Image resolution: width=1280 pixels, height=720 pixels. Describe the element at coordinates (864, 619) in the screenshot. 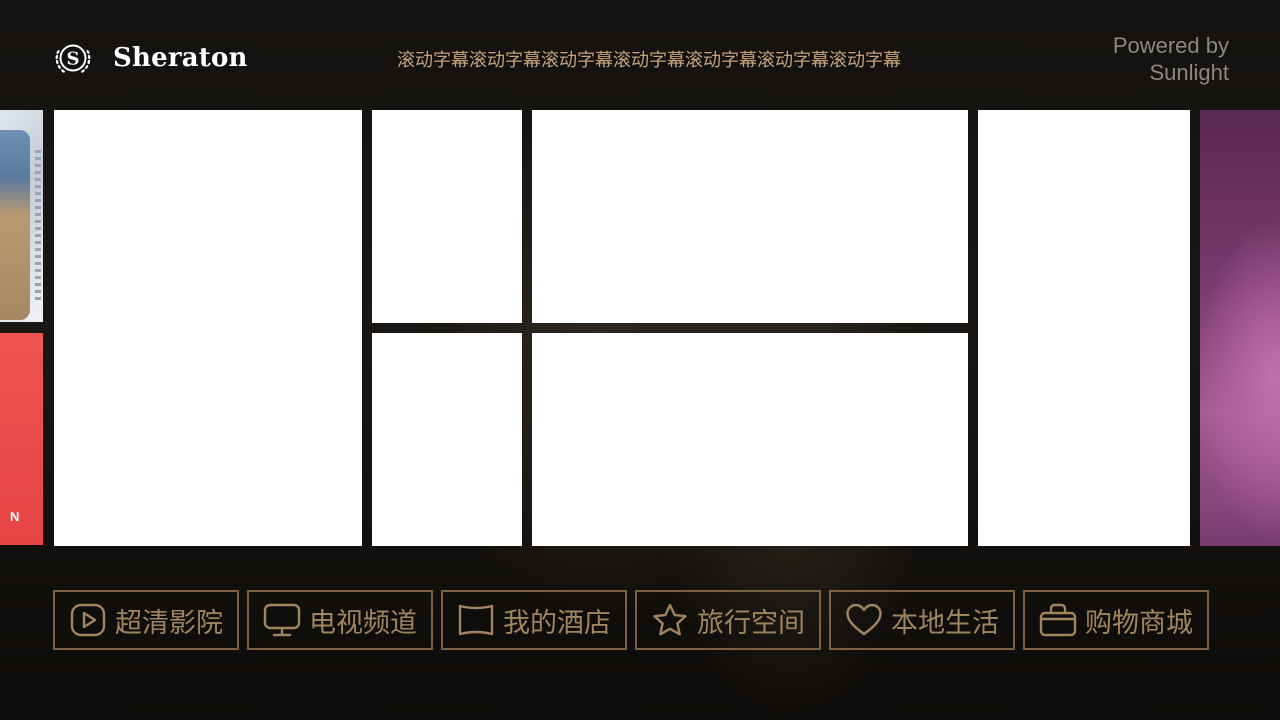

I see `heart-icon` at that location.